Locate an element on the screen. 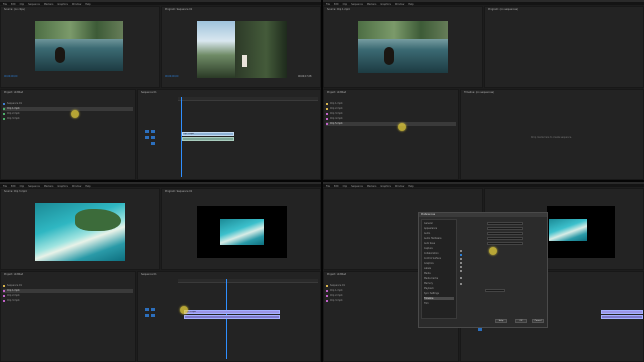 The height and width of the screenshot is (362, 644). source-video-frame is located at coordinates (79, 46).